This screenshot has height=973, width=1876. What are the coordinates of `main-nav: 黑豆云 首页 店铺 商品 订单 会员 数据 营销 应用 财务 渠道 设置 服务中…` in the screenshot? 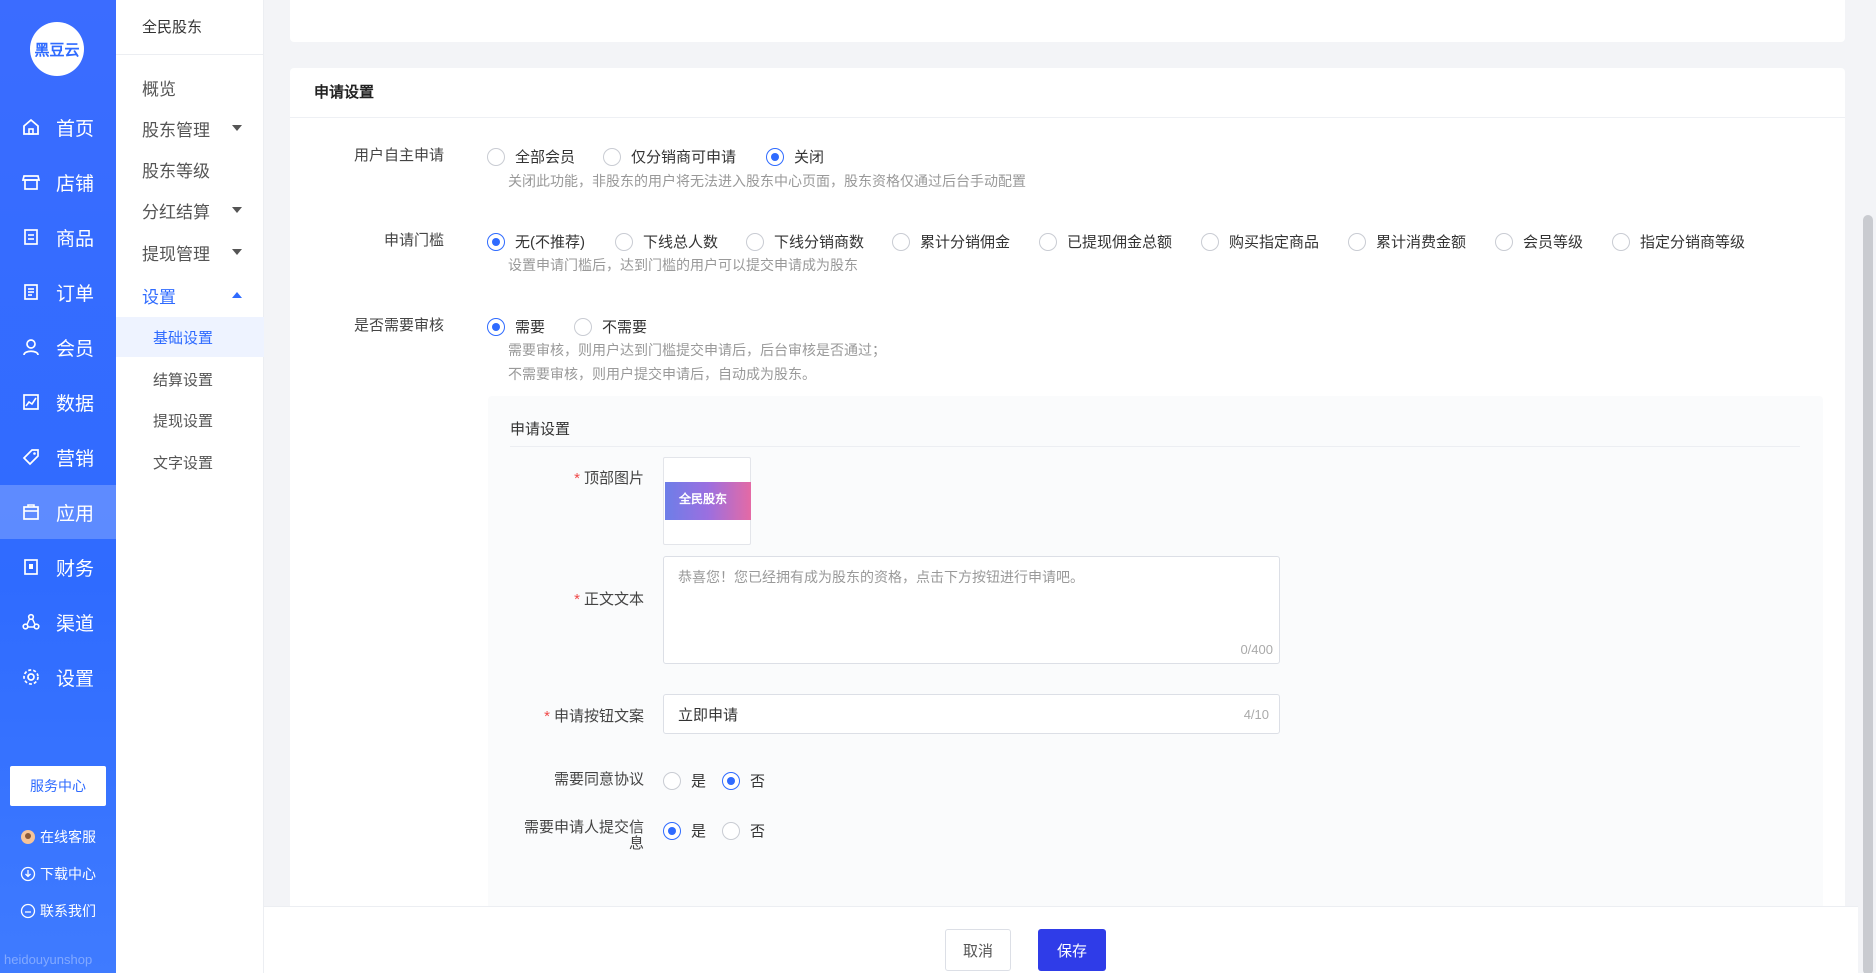 It's located at (58, 486).